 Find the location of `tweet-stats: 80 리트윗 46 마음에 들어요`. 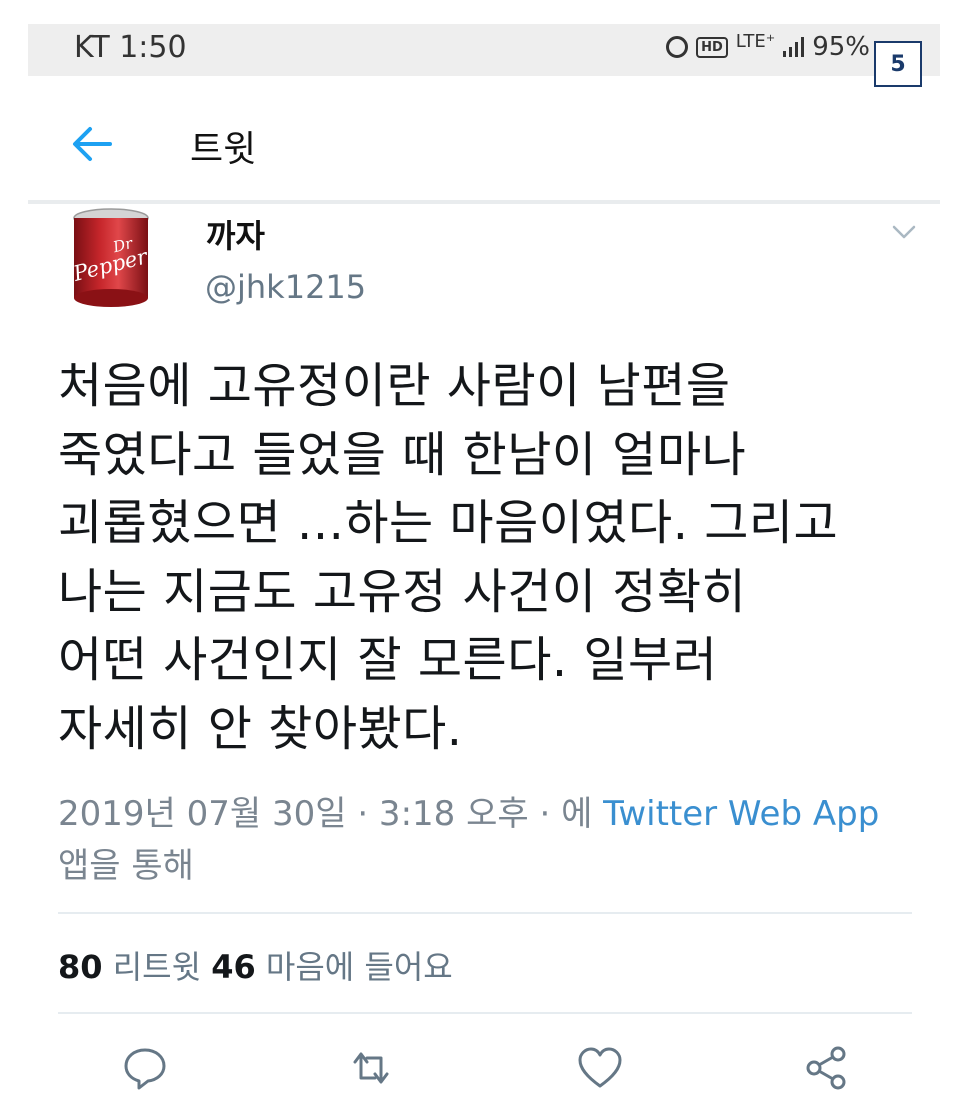

tweet-stats: 80 리트윗 46 마음에 들어요 is located at coordinates (255, 965).